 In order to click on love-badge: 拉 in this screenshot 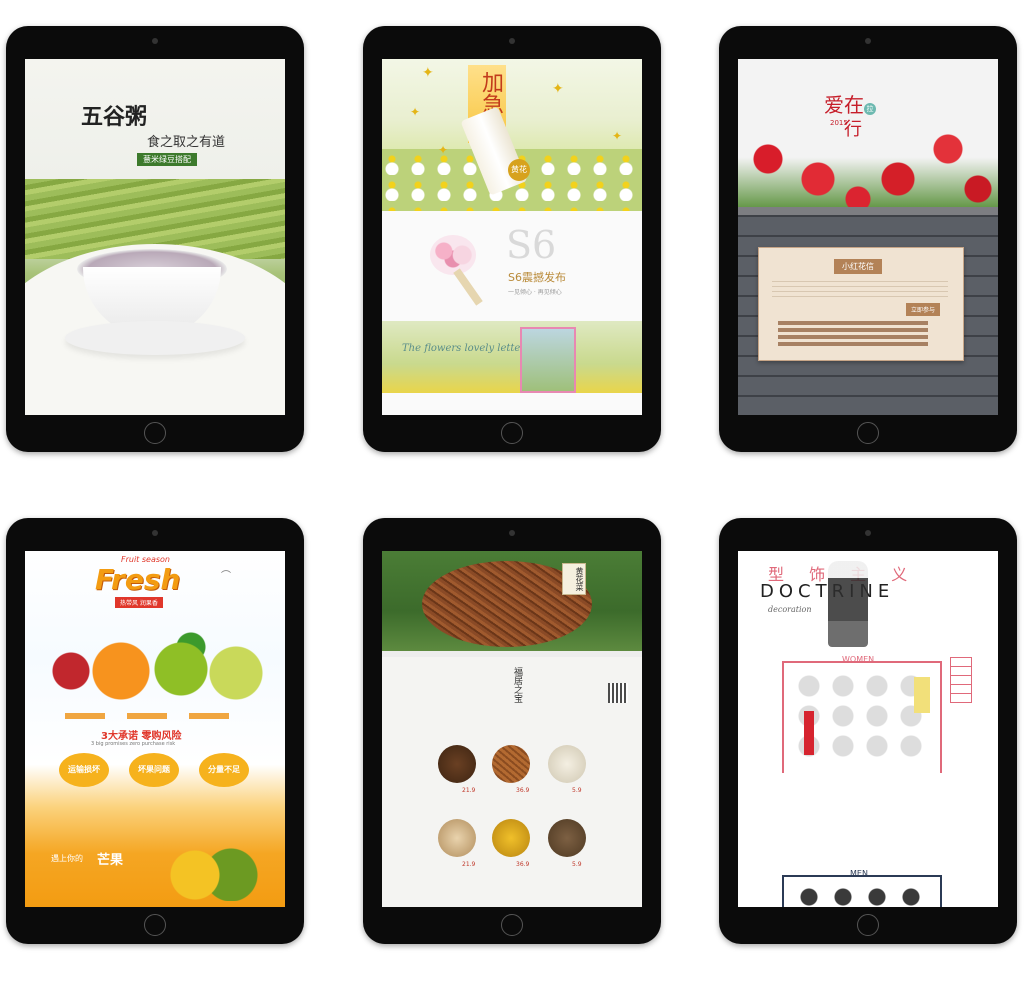, I will do `click(870, 109)`.